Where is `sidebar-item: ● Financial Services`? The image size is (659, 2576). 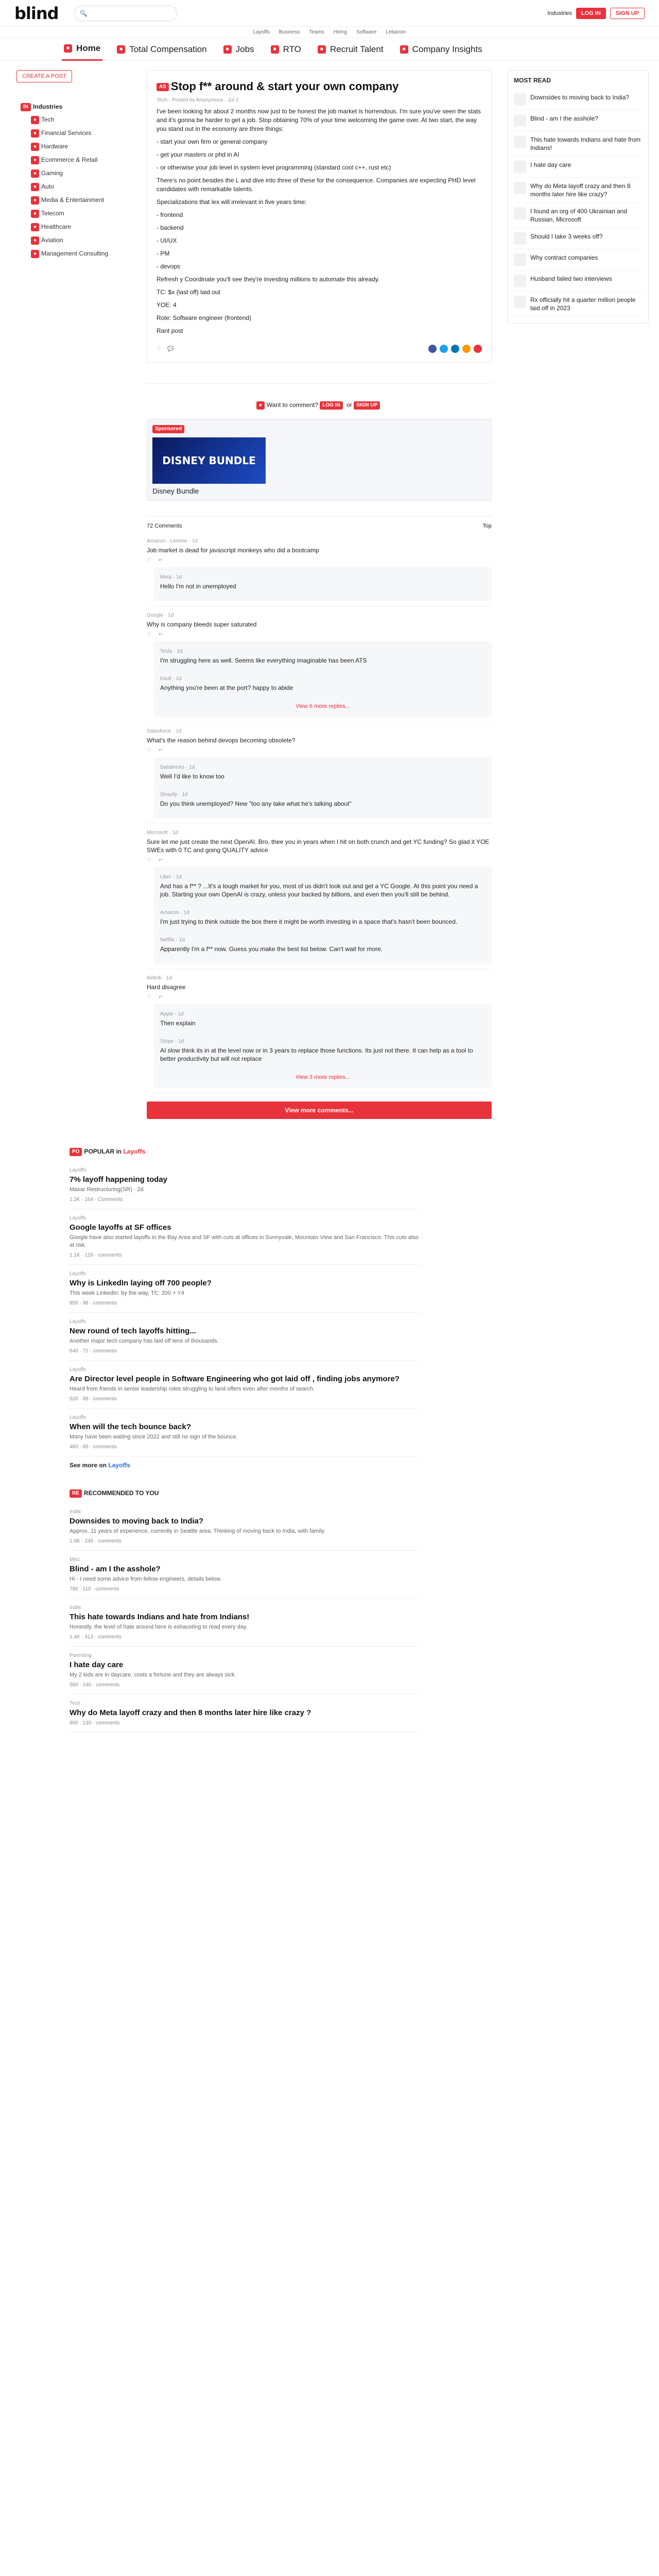
sidebar-item: ● Financial Services is located at coordinates (75, 133).